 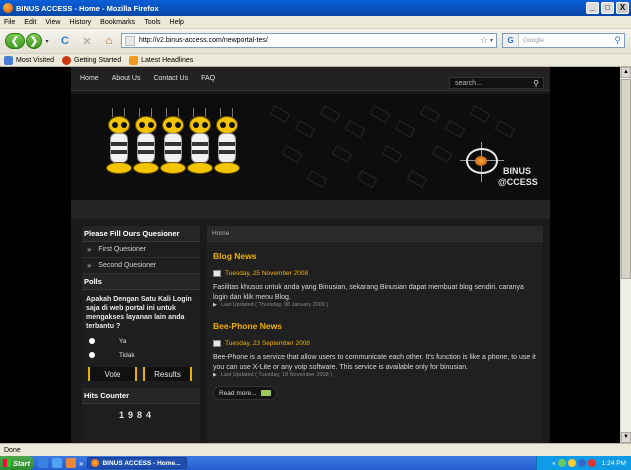 What do you see at coordinates (173, 148) in the screenshot?
I see `bee-mascots-image` at bounding box center [173, 148].